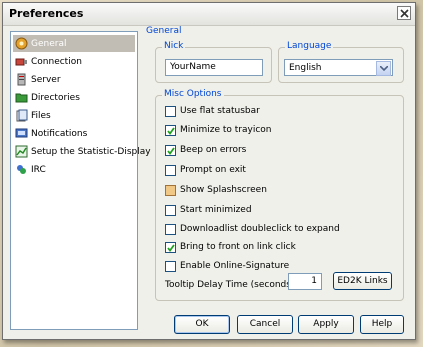 Image resolution: width=423 pixels, height=347 pixels. I want to click on language-select: English, so click(338, 67).